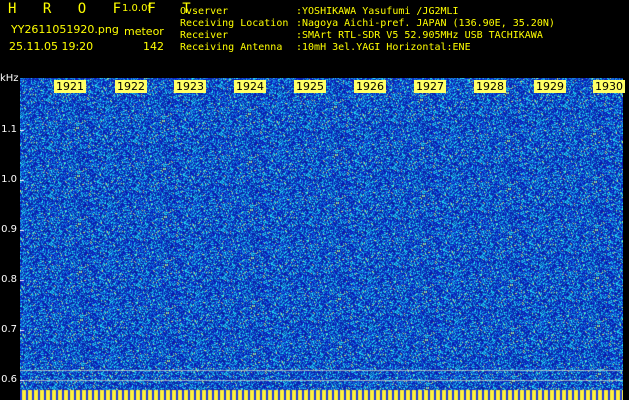  What do you see at coordinates (9, 179) in the screenshot?
I see `y-tick-label: 1.0` at bounding box center [9, 179].